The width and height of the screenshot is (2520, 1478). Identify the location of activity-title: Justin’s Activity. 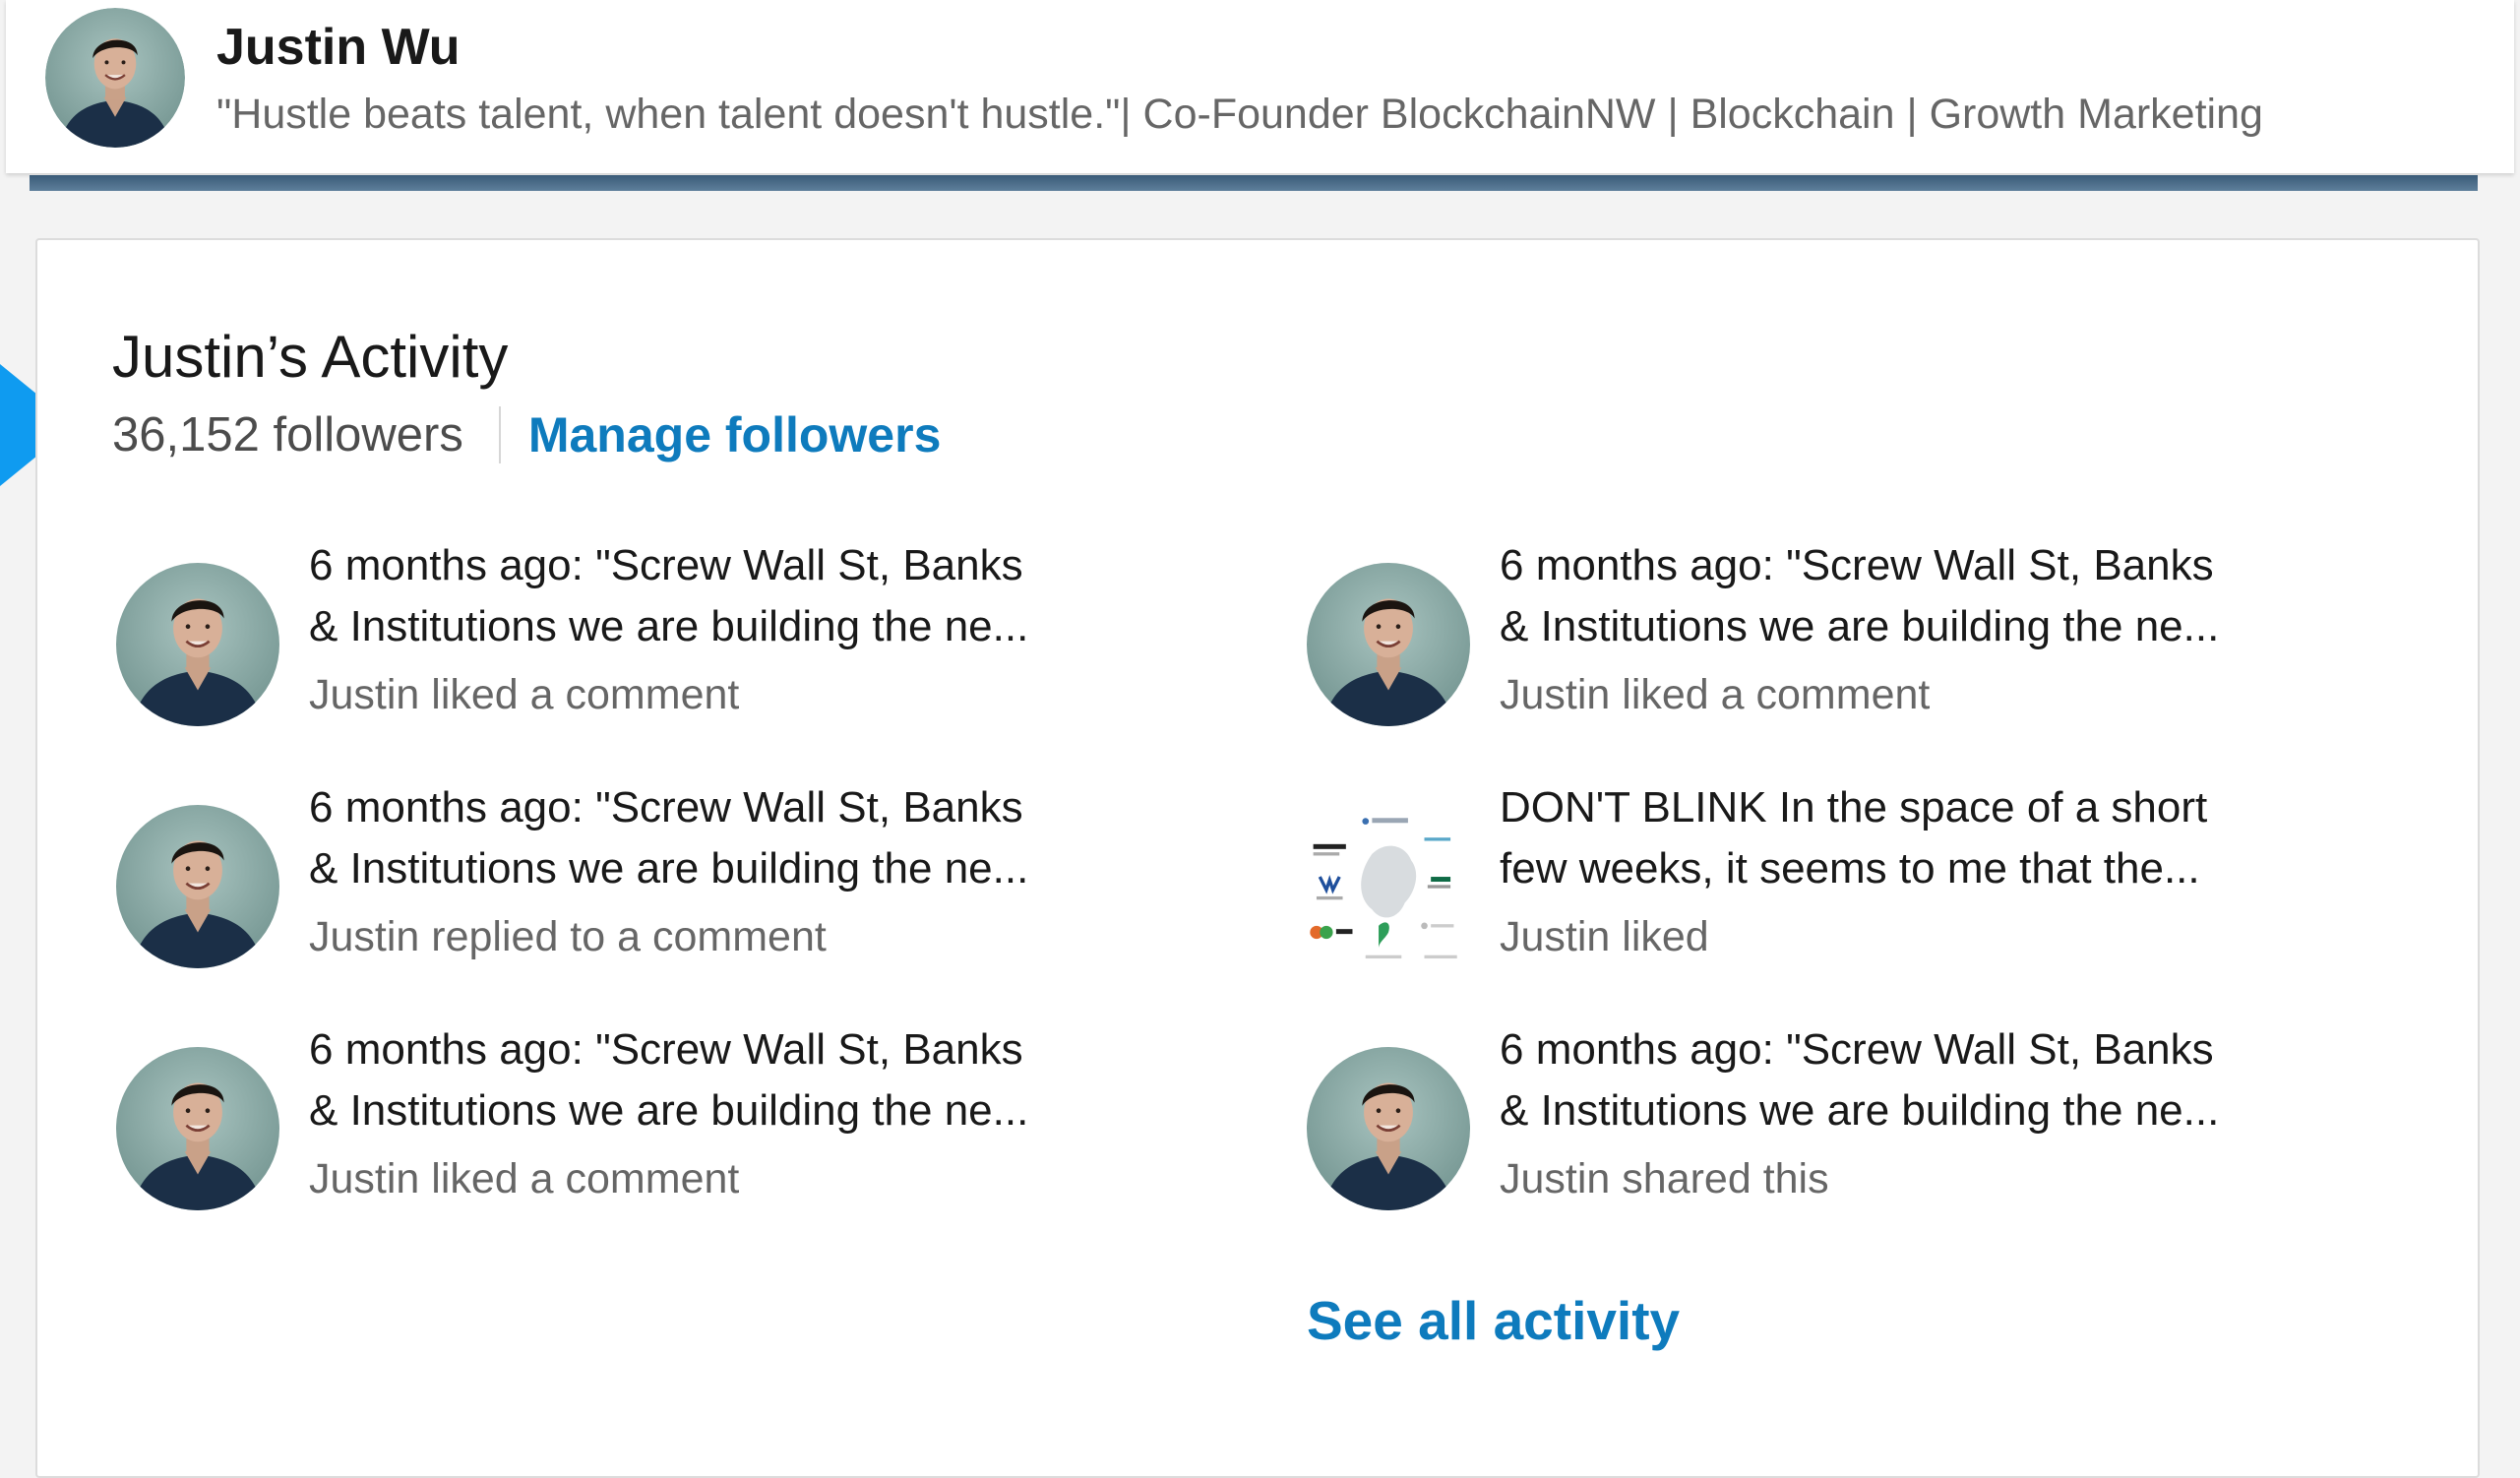
(310, 357).